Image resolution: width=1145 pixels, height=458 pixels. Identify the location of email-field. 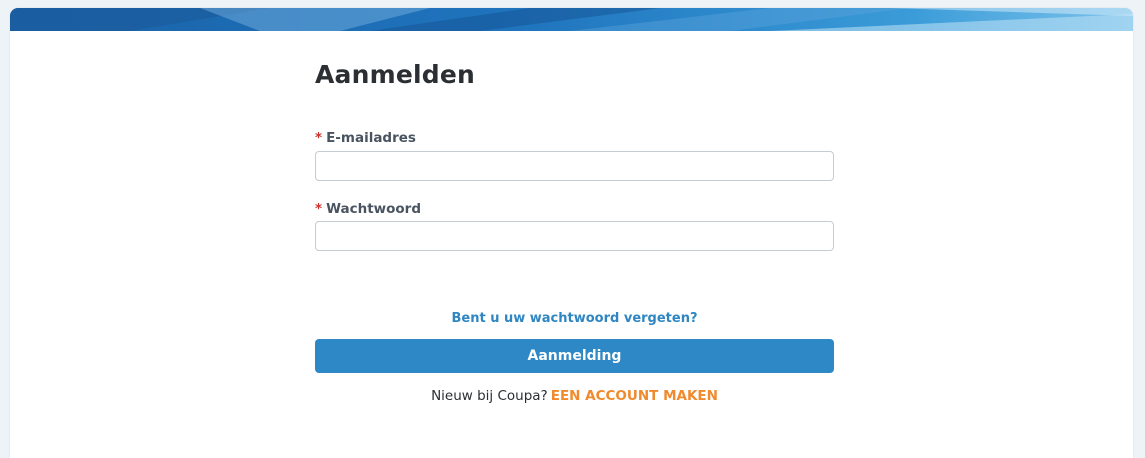
(574, 166).